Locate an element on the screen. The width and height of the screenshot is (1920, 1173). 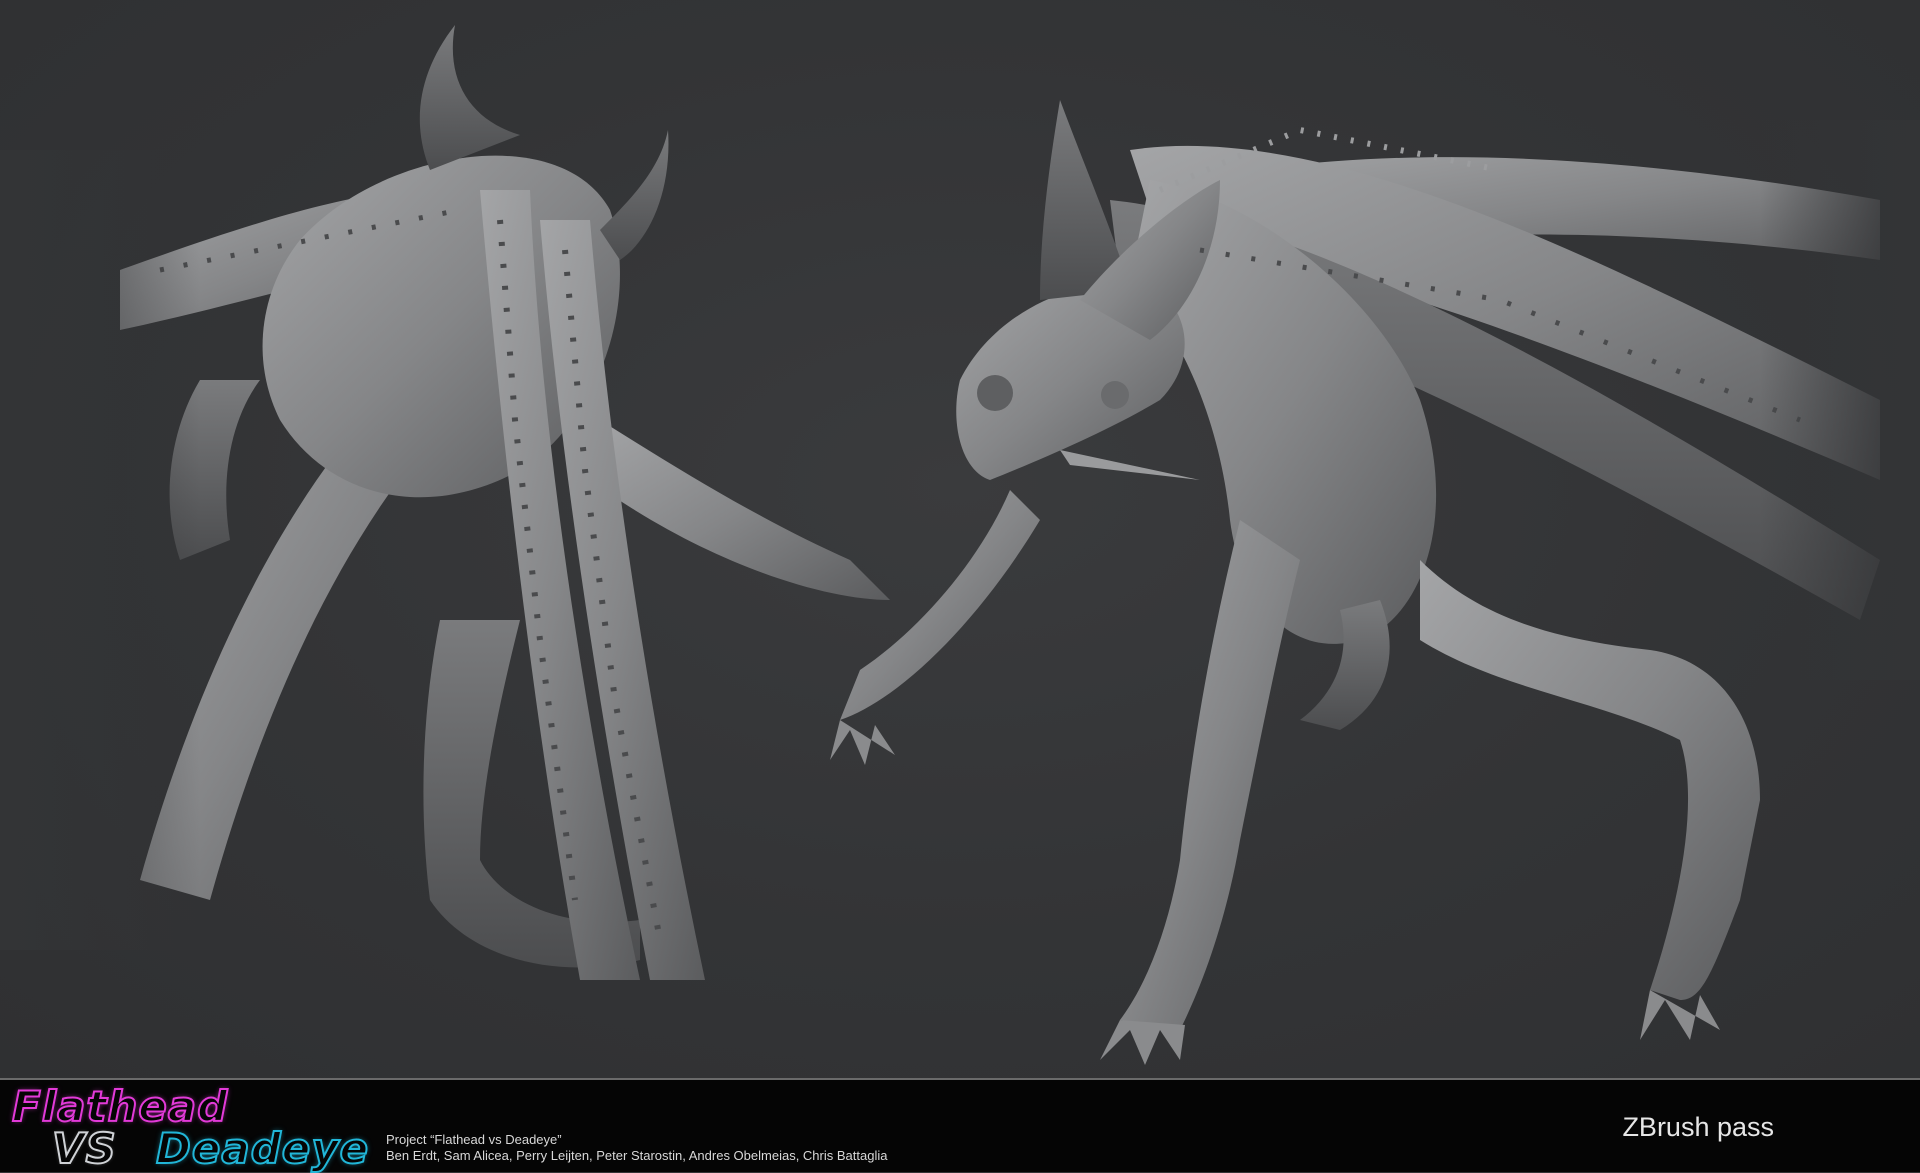
flathead-vs-deadeye-logo: Flathead VS Deadeye is located at coordinates (195, 1127).